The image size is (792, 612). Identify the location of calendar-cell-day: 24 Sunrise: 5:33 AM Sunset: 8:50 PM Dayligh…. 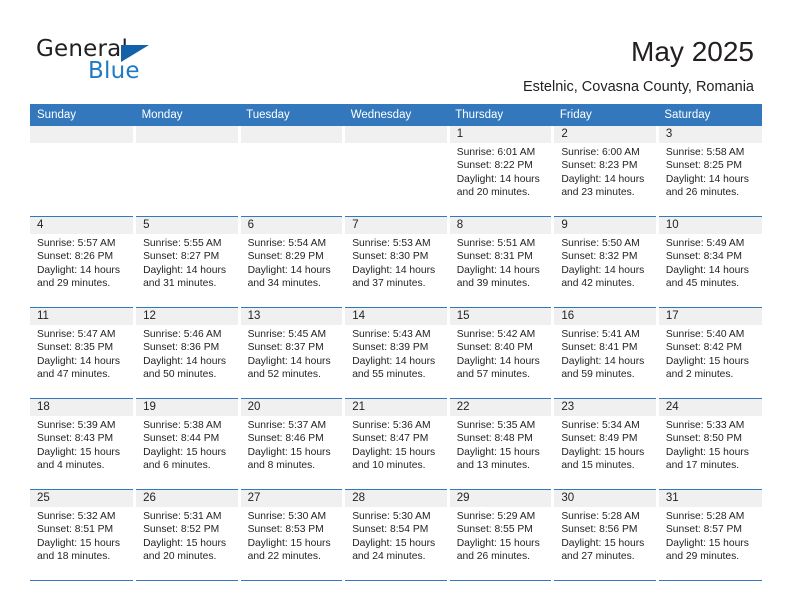
(709, 444).